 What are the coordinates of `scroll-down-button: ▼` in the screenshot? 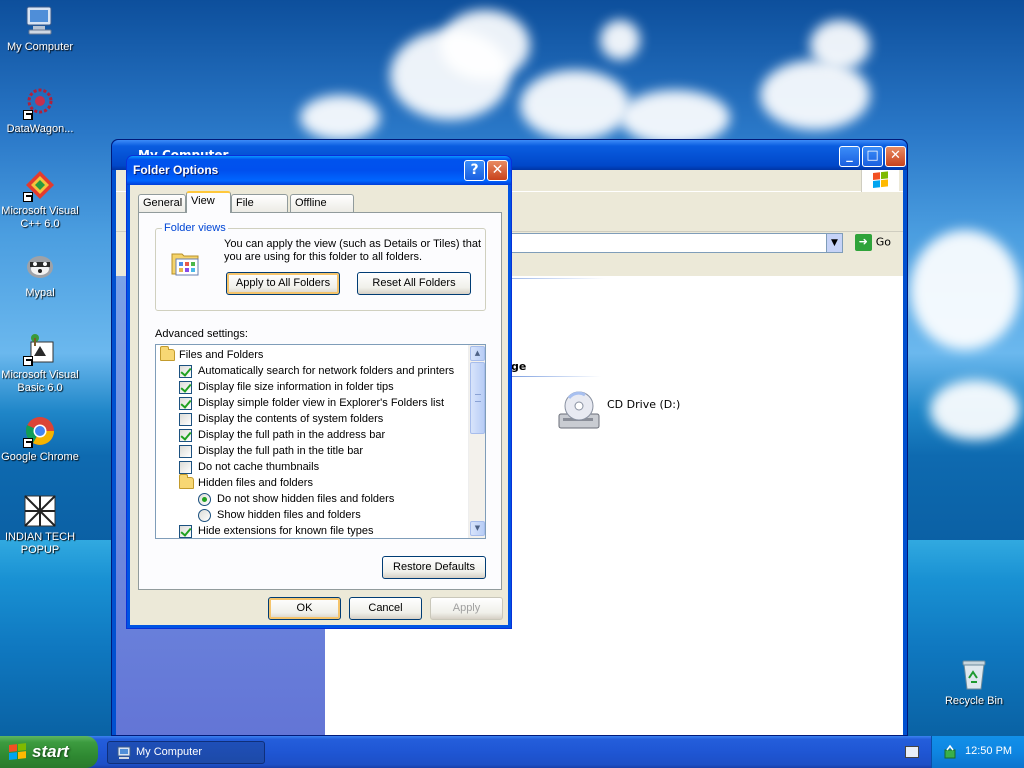 It's located at (477, 528).